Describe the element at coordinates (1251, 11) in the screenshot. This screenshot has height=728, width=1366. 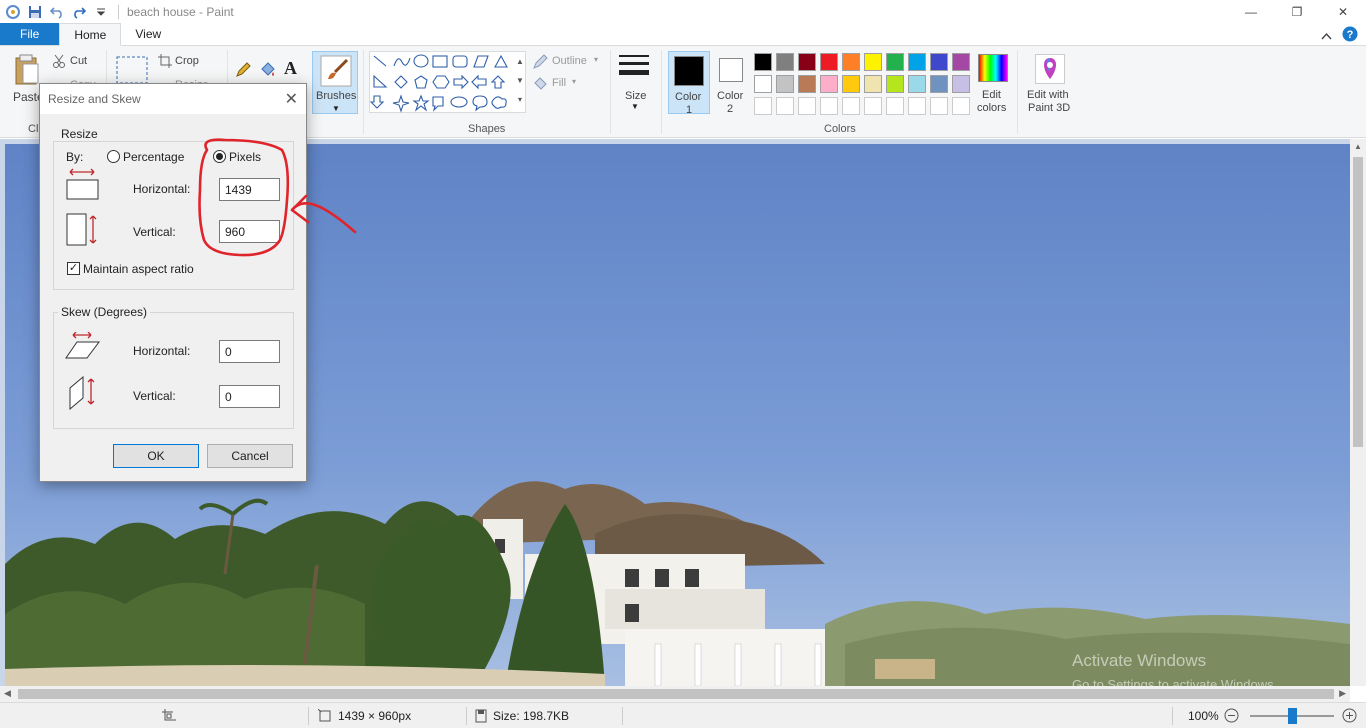
I see `minimize-button: —` at that location.